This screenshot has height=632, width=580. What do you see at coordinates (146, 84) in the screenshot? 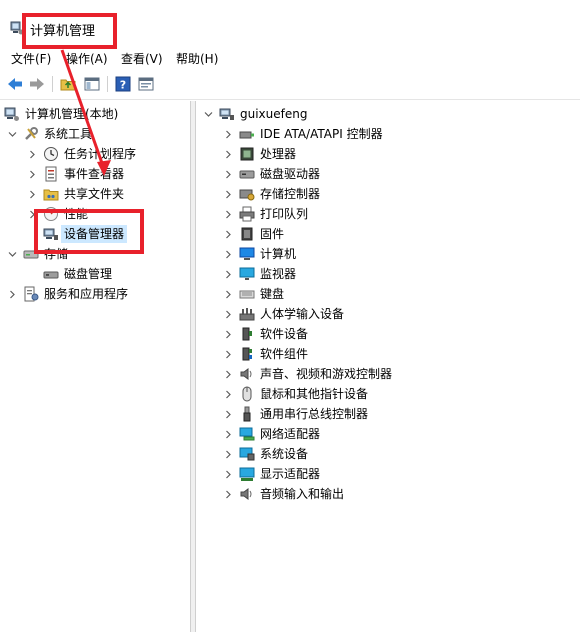
I see `properties-icon` at bounding box center [146, 84].